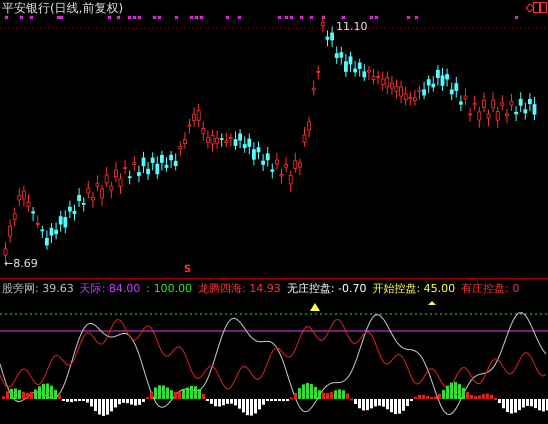  What do you see at coordinates (490, 288) in the screenshot?
I see `indicator-value: 有庄控盘: 0` at bounding box center [490, 288].